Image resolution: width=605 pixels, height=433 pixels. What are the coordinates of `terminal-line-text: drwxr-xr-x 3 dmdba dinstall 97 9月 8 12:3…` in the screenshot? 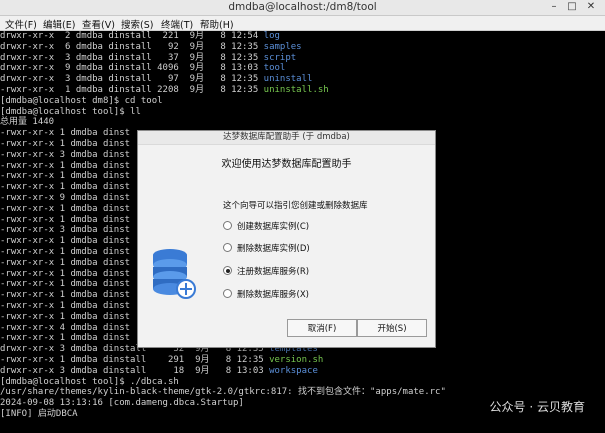 It's located at (132, 79).